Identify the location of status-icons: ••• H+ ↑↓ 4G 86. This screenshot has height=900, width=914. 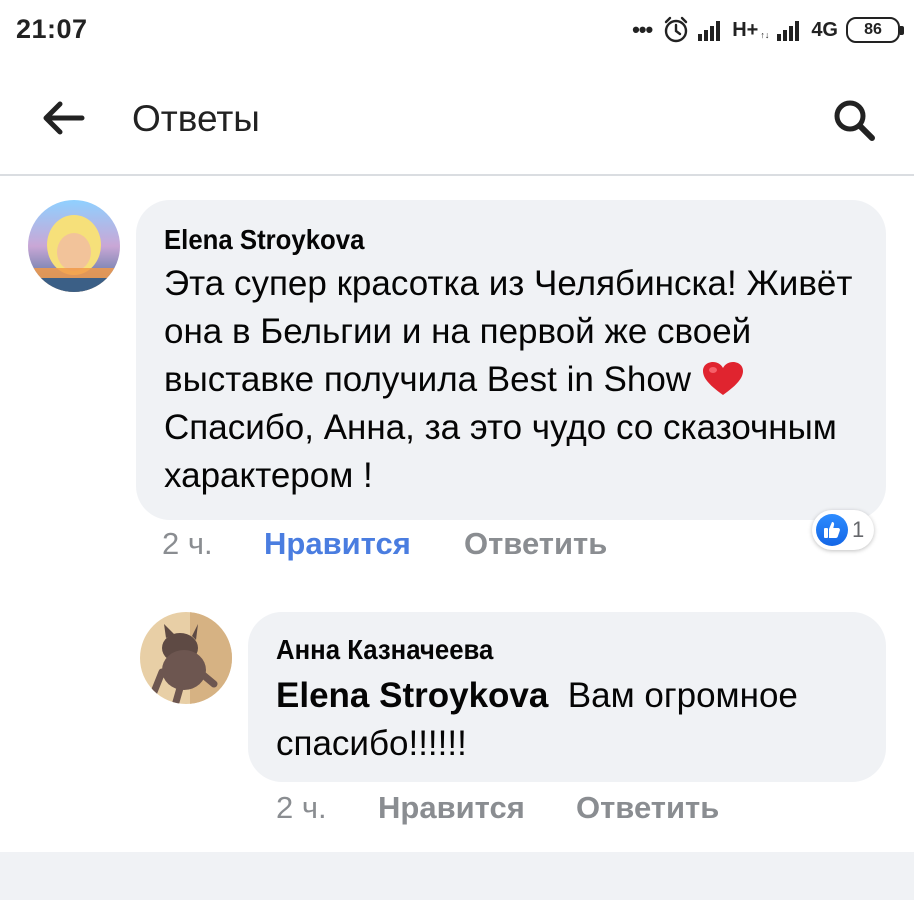
(768, 30).